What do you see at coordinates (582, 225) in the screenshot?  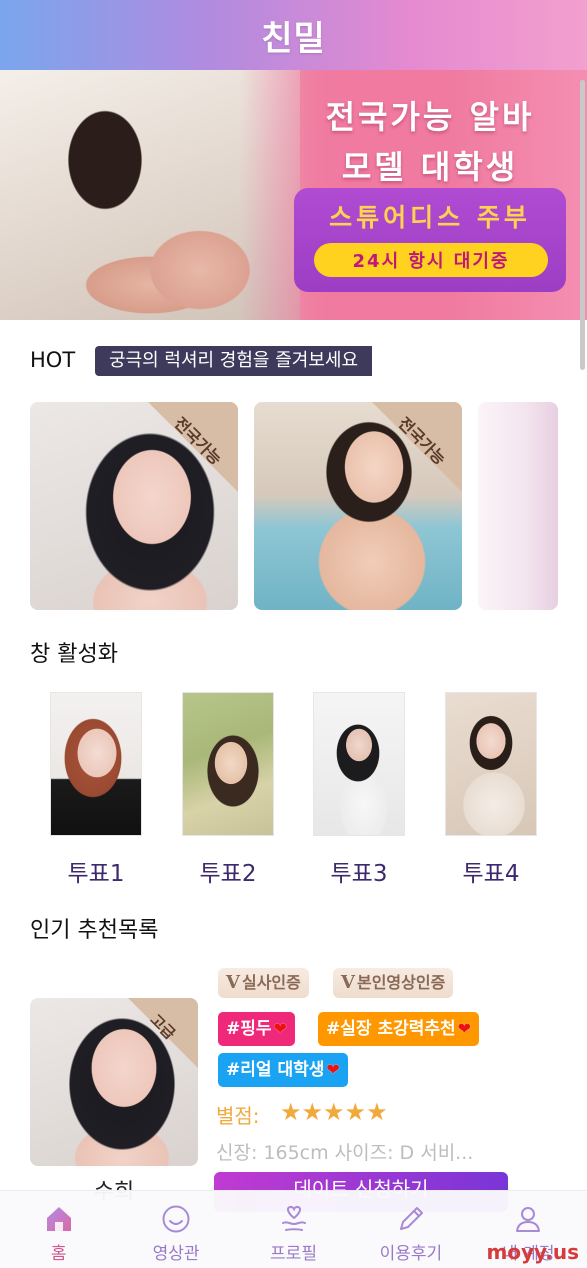 I see `scrollbar` at bounding box center [582, 225].